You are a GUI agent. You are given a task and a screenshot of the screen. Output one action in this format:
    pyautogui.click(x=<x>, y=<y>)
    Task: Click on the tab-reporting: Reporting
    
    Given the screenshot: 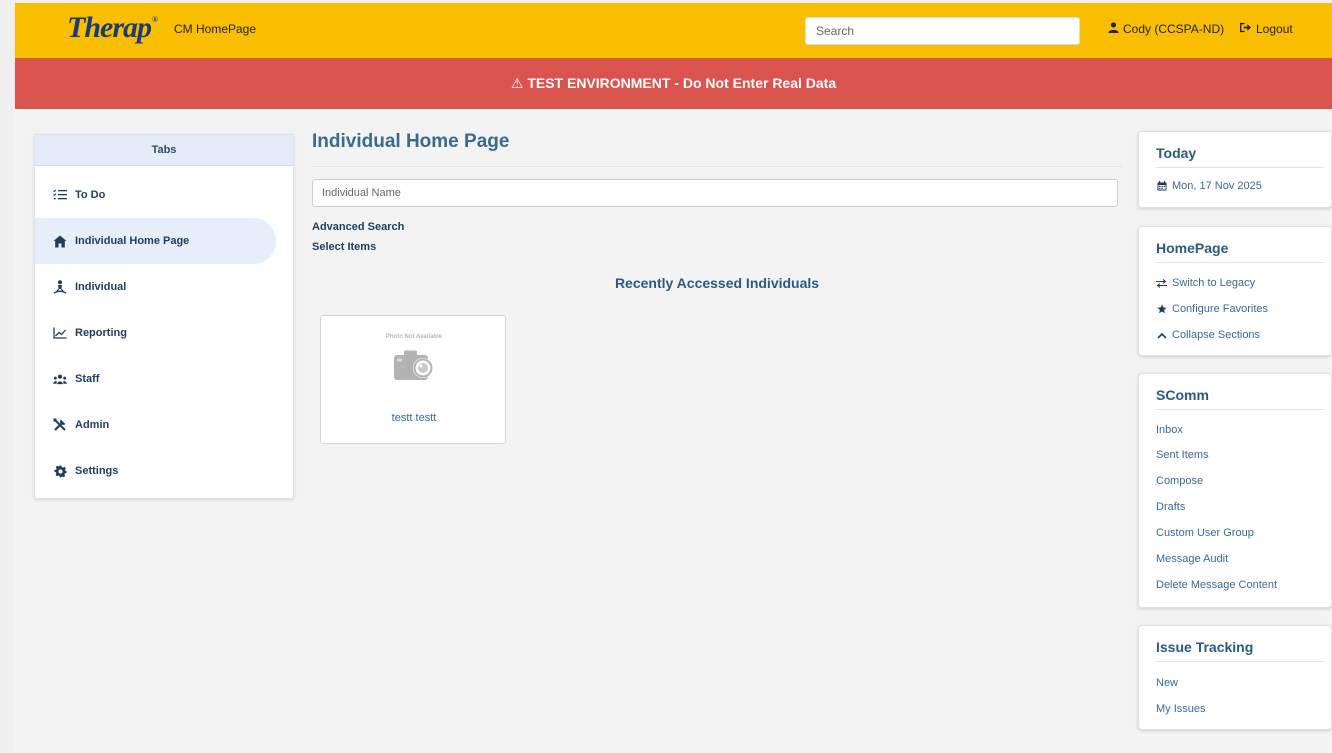 What is the action you would take?
    pyautogui.click(x=155, y=333)
    